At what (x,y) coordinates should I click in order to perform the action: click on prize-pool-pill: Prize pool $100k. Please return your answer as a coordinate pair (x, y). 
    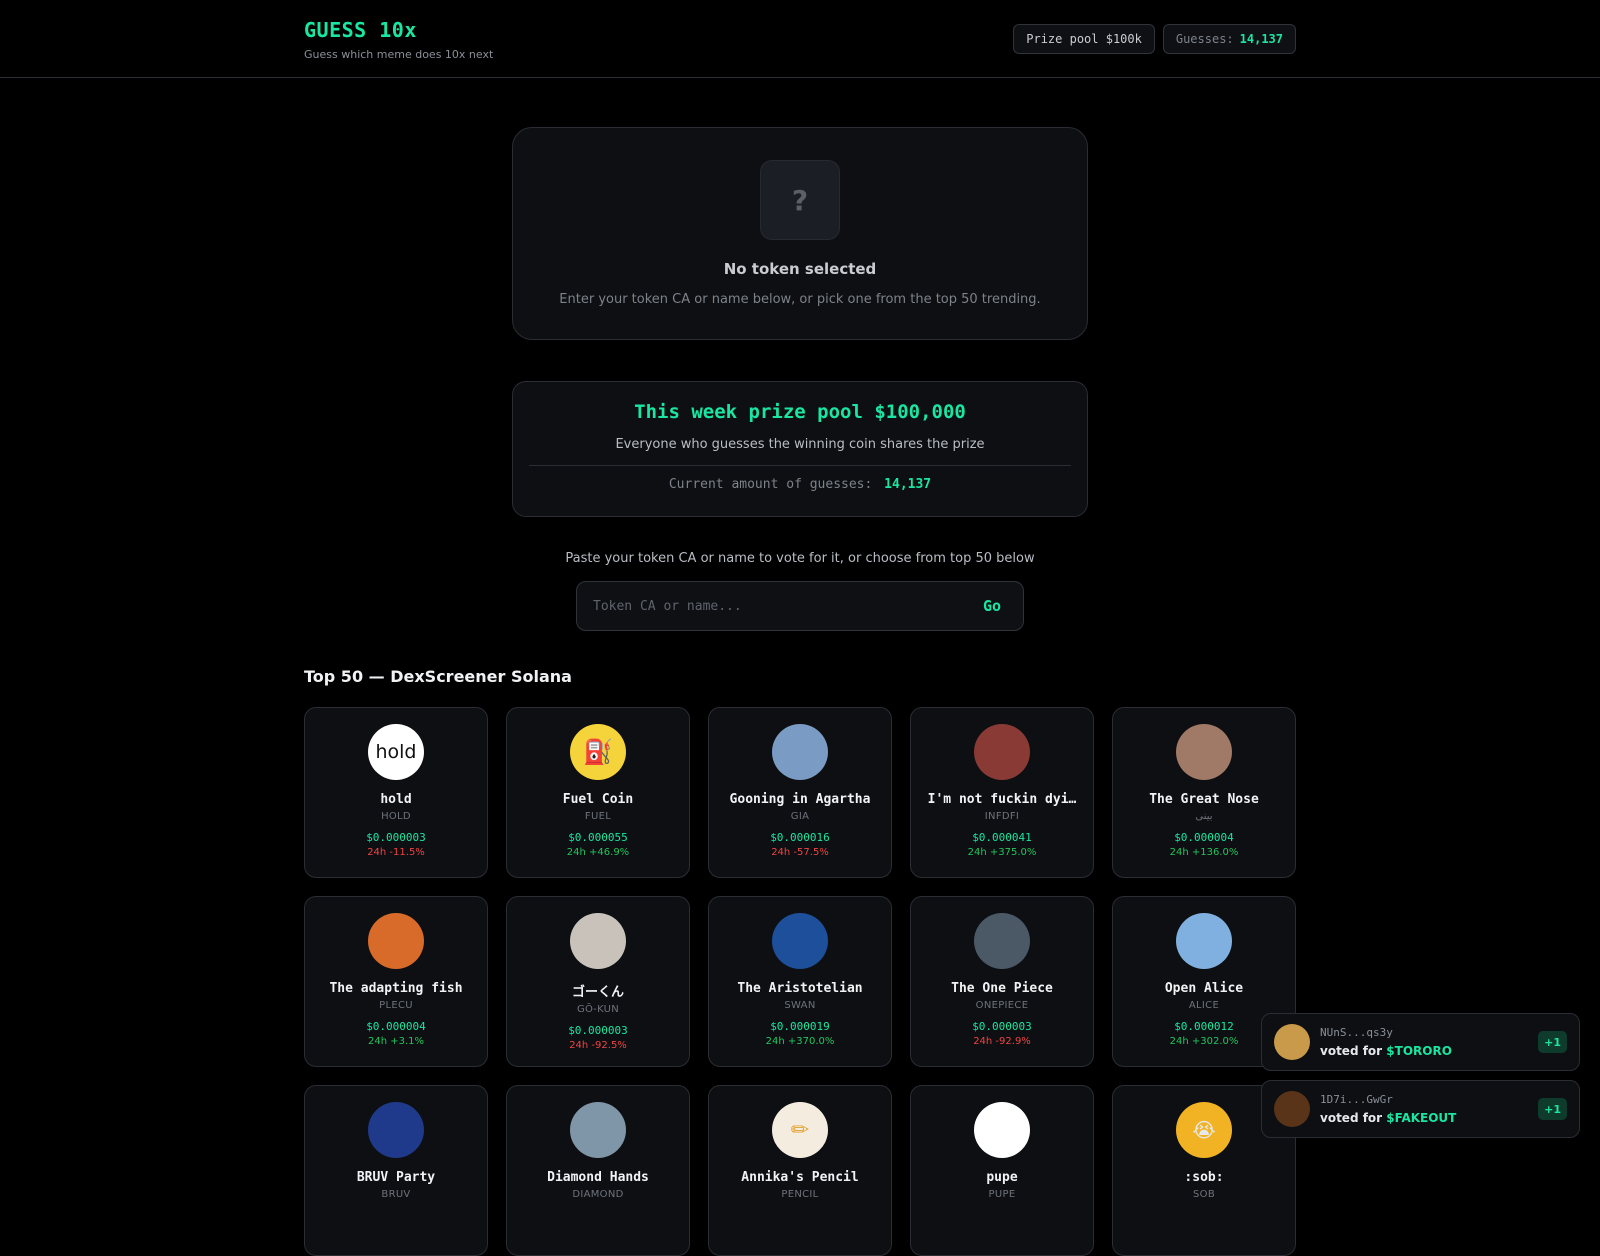
    Looking at the image, I should click on (1084, 39).